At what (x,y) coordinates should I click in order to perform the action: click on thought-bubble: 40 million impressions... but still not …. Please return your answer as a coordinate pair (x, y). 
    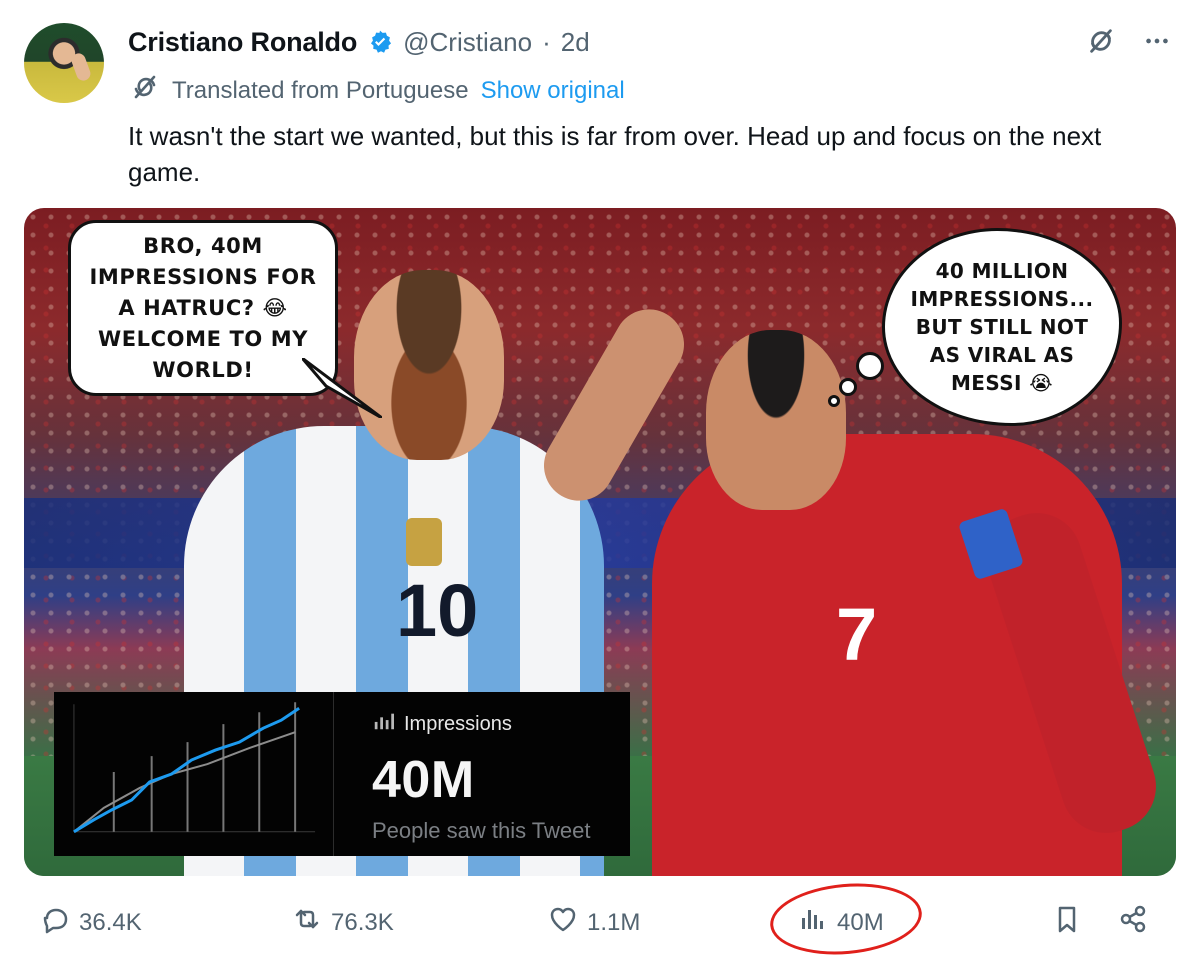
    Looking at the image, I should click on (1002, 327).